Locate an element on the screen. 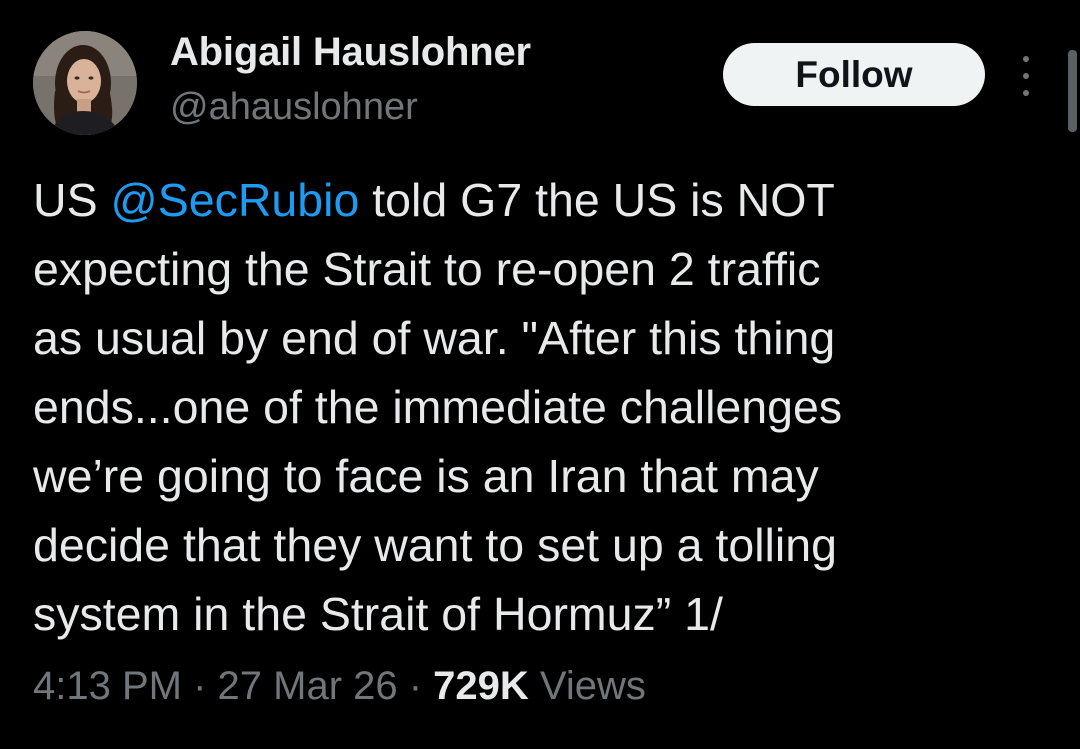 The width and height of the screenshot is (1080, 749). tweet-line: system in the Strait of Hormuz” 1/ is located at coordinates (378, 614).